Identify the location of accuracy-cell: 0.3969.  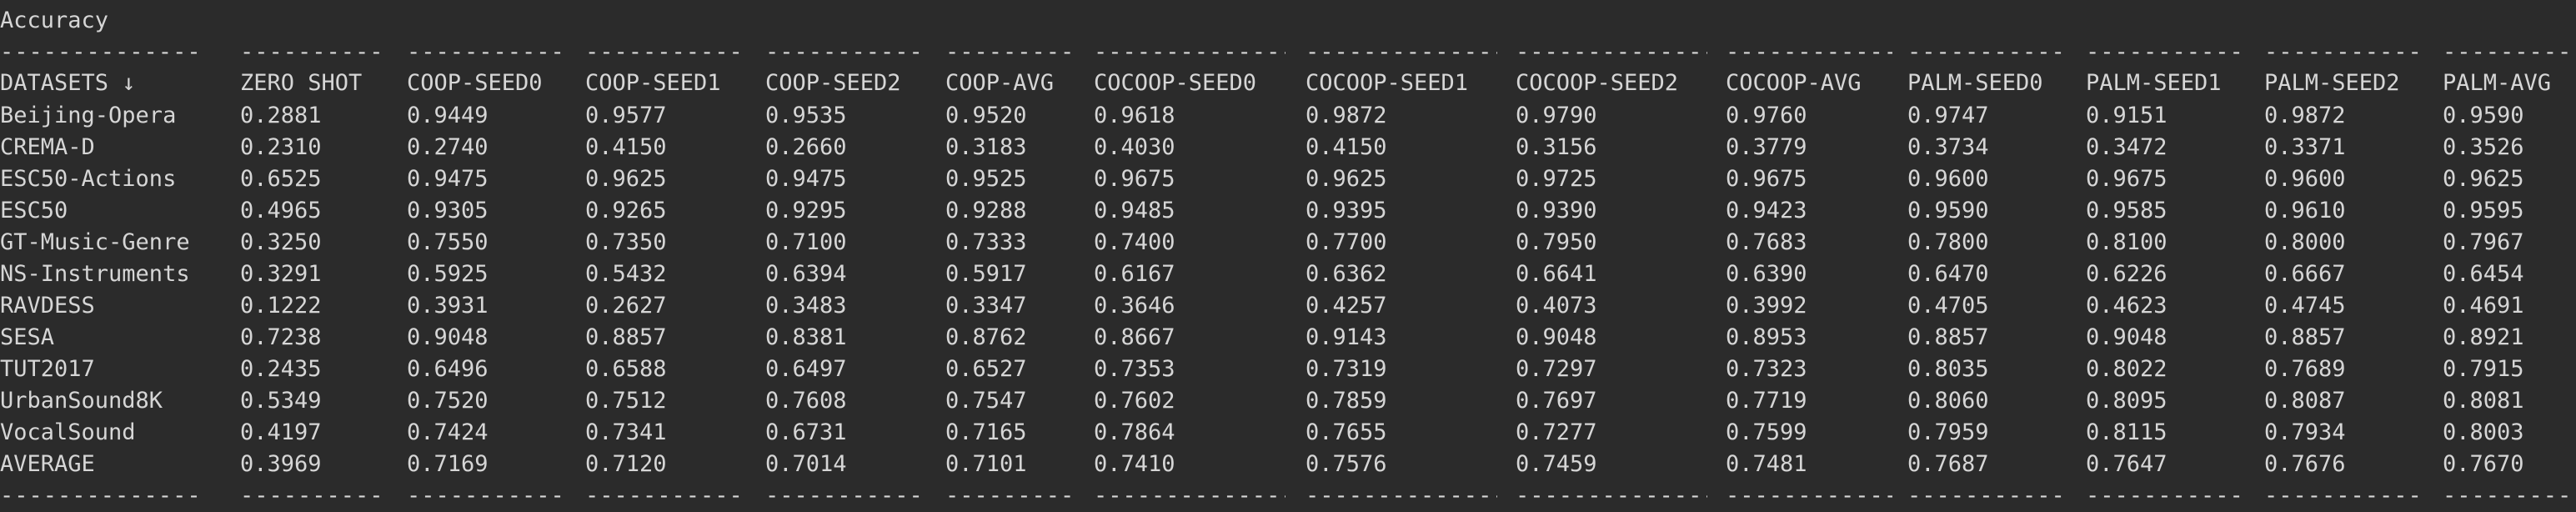
(281, 464).